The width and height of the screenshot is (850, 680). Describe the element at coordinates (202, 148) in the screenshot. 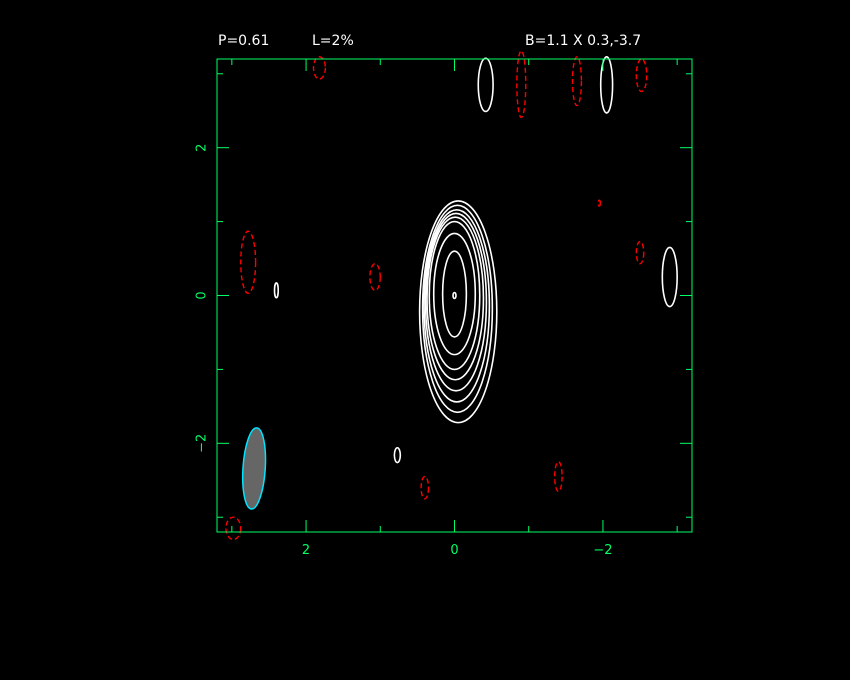

I see `y-tick-label: 2` at that location.